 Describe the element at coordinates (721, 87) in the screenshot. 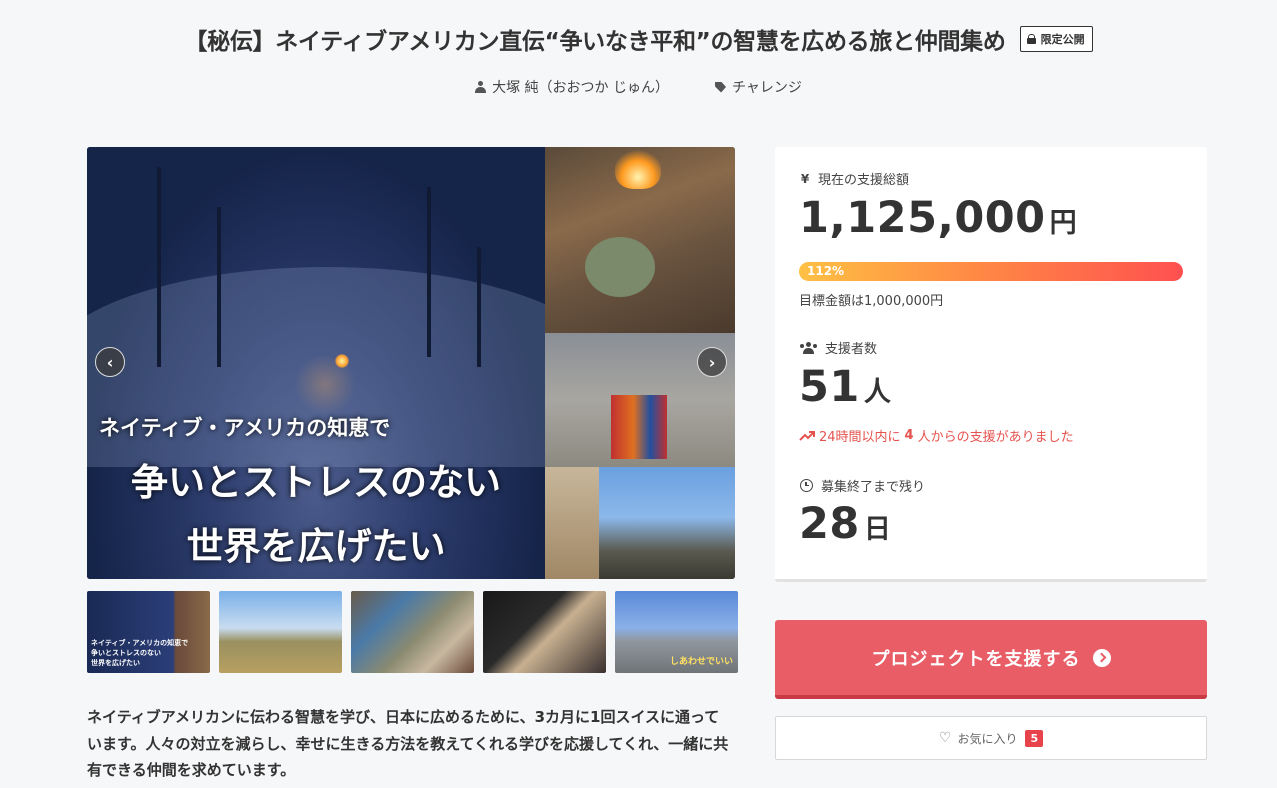

I see `tag-icon` at that location.